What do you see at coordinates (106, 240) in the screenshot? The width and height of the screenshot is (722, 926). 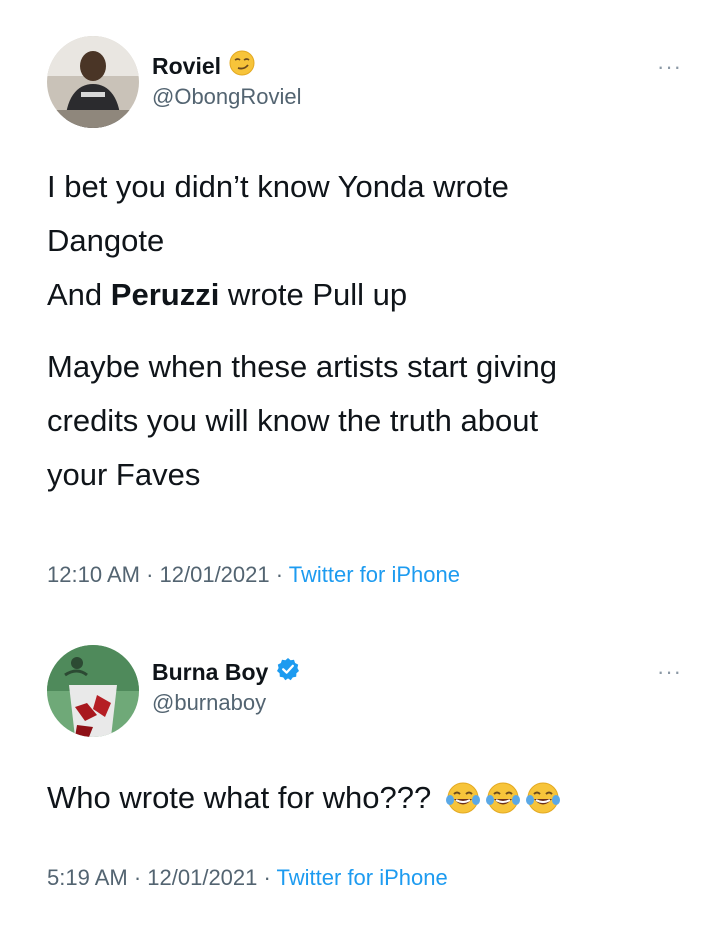 I see `tweet-text-line: Dangote` at bounding box center [106, 240].